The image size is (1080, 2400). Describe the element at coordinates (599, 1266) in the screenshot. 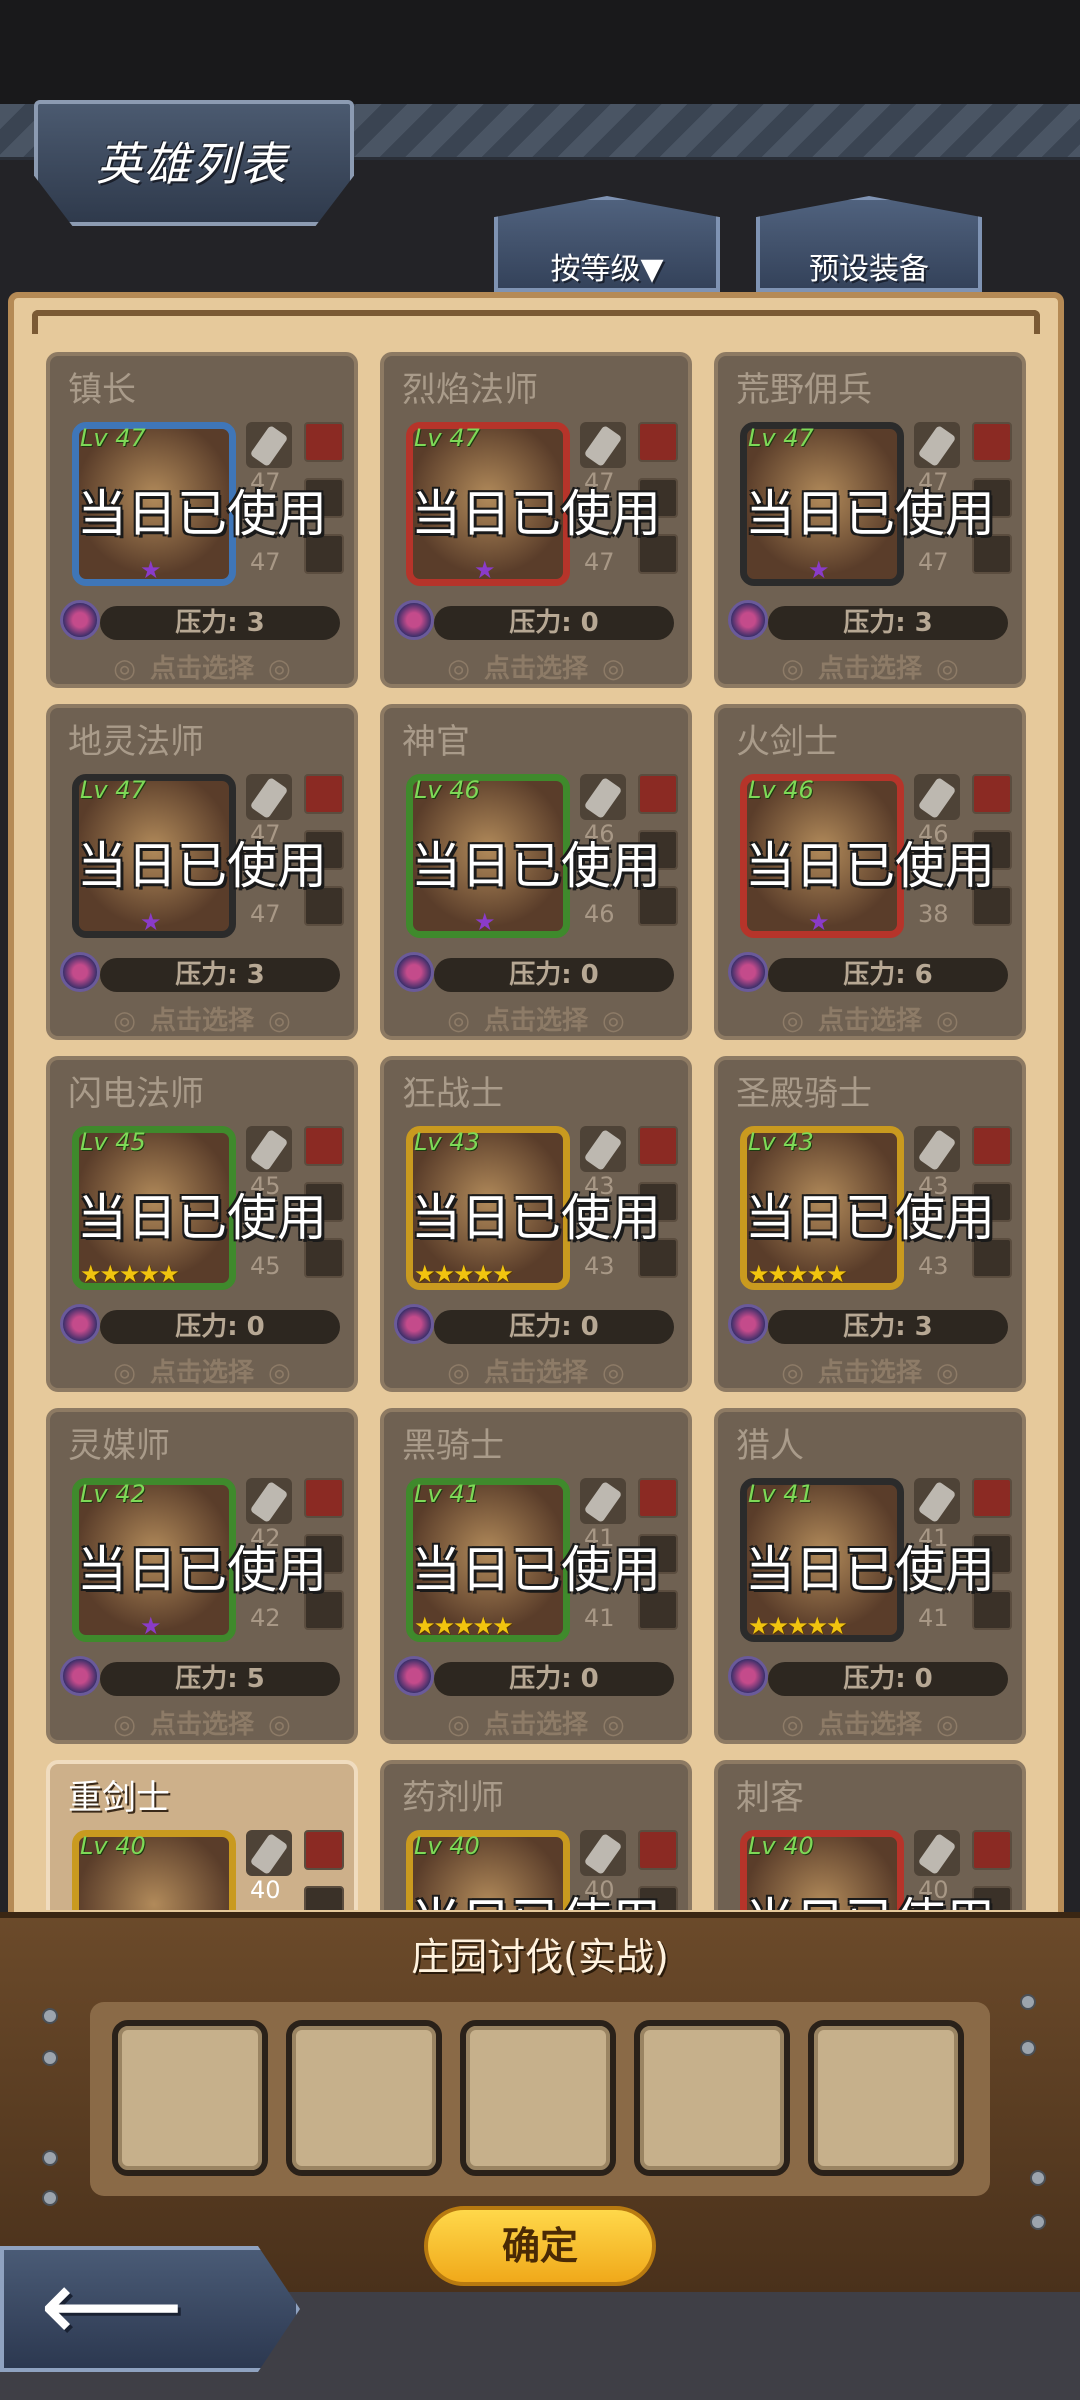

I see `armor-level: 43` at that location.